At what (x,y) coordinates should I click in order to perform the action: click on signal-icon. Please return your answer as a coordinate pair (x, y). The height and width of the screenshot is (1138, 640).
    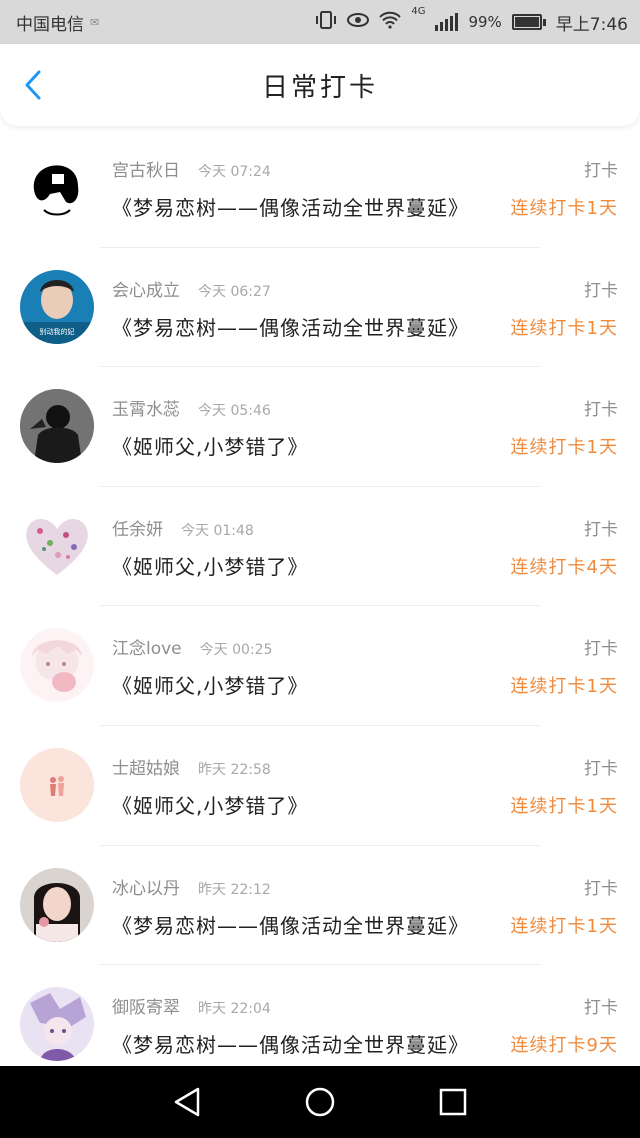
    Looking at the image, I should click on (447, 22).